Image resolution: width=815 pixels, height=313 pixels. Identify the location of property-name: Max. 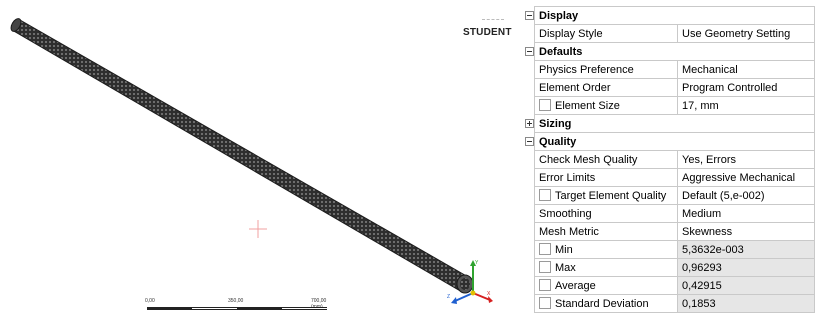
(565, 268).